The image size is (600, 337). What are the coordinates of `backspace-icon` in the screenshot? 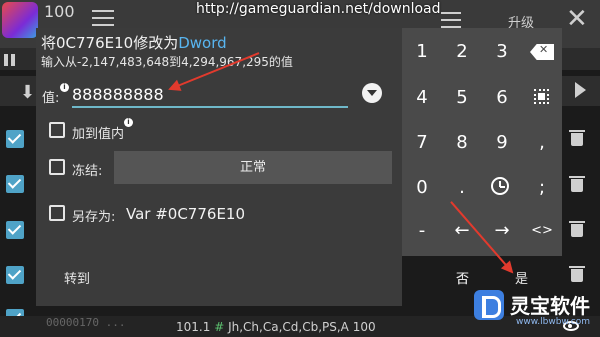 It's located at (542, 52).